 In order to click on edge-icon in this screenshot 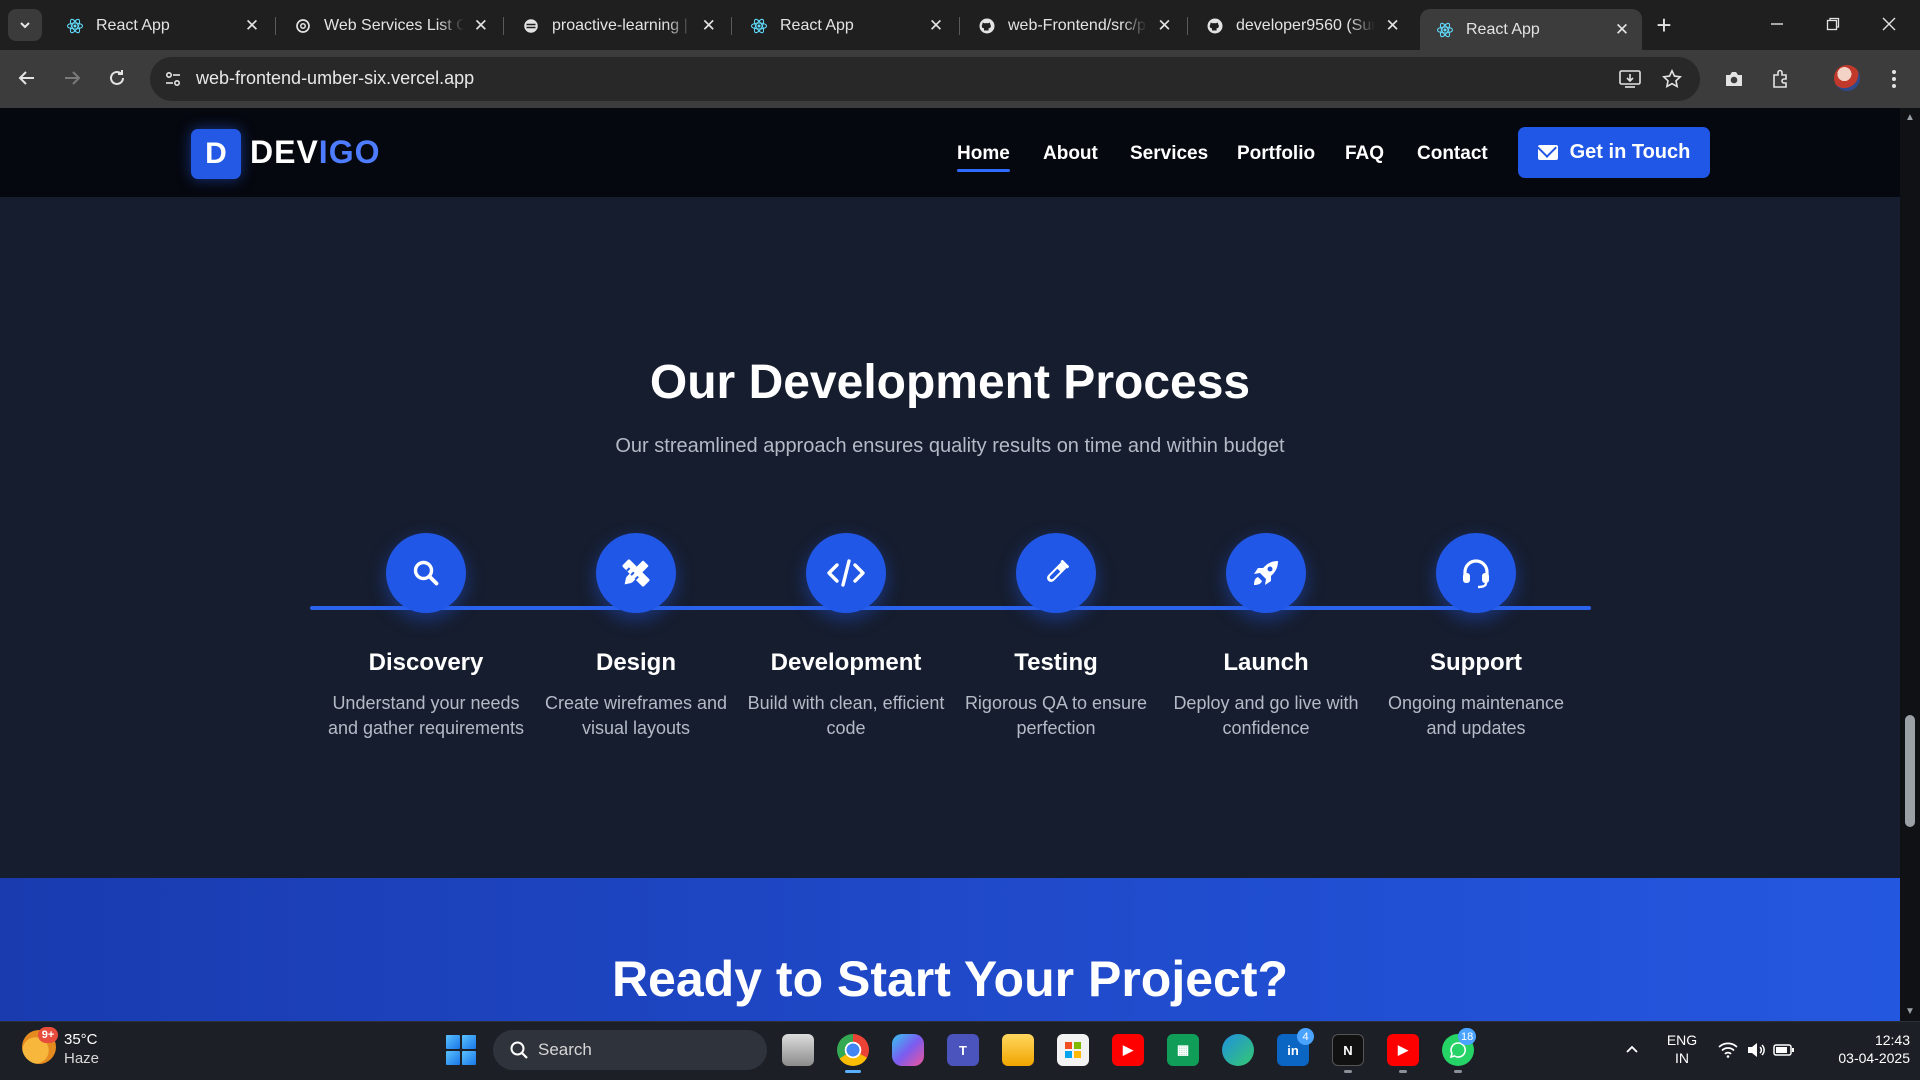, I will do `click(1238, 1050)`.